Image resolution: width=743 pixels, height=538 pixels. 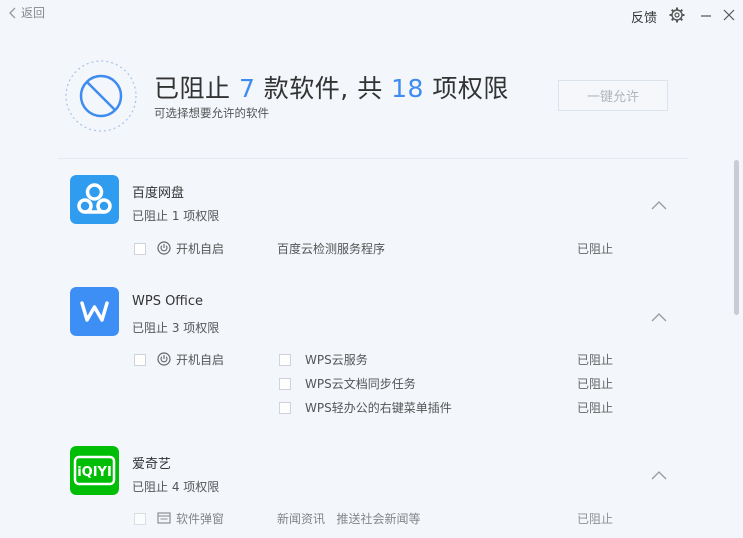 I want to click on back-button: 返回, so click(x=26, y=12).